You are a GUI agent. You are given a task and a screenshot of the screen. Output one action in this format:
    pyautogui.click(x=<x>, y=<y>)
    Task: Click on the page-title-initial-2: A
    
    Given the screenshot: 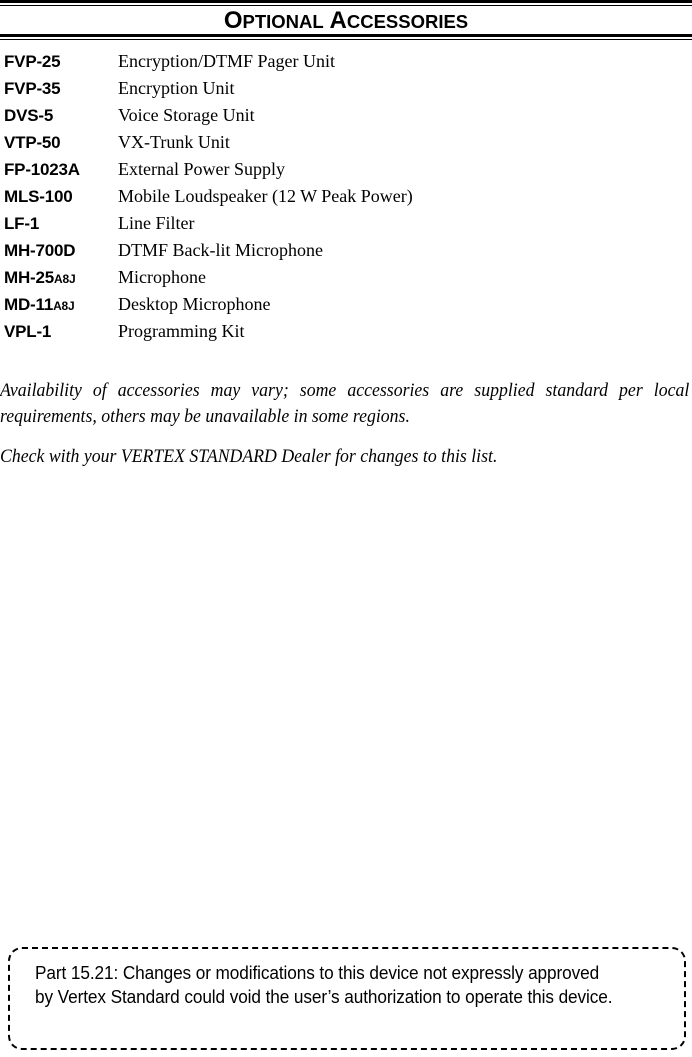 What is the action you would take?
    pyautogui.click(x=338, y=20)
    